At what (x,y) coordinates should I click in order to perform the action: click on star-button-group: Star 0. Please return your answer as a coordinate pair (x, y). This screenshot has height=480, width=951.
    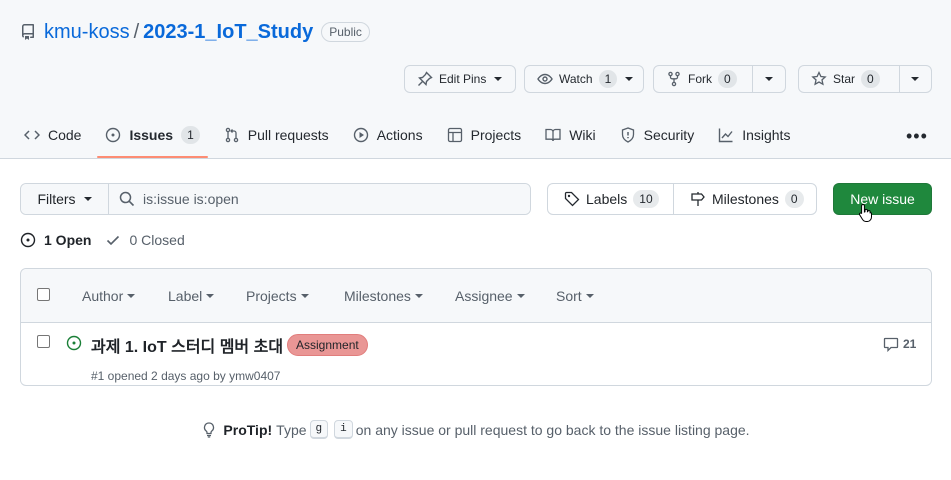
    Looking at the image, I should click on (865, 79).